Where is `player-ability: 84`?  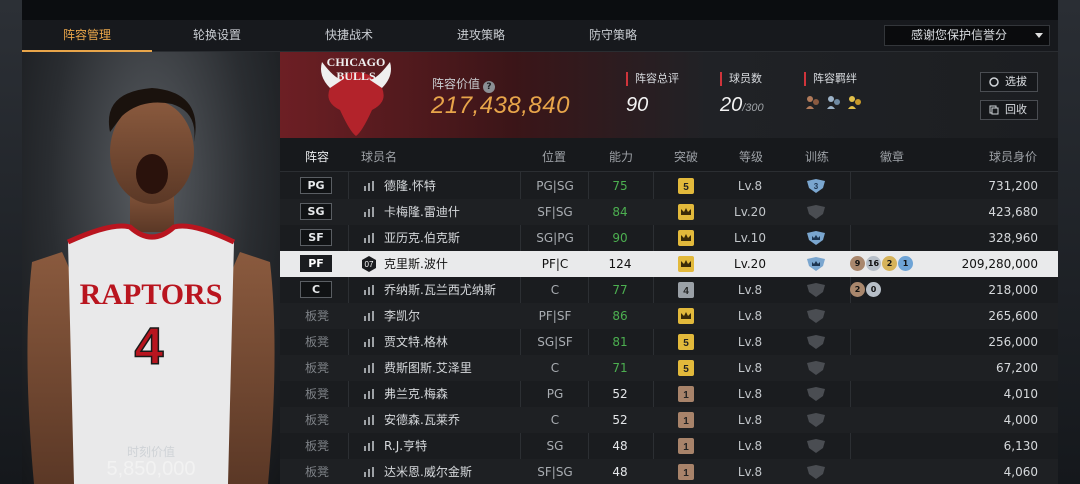 player-ability: 84 is located at coordinates (620, 212).